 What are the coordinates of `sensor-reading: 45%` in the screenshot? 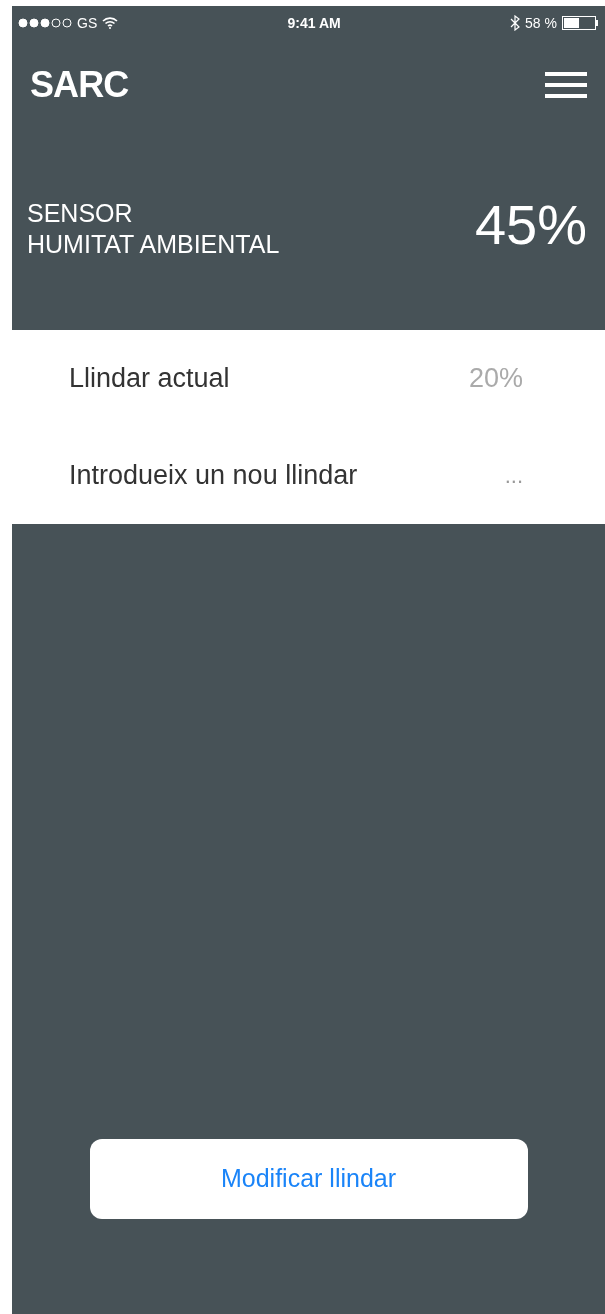 It's located at (530, 225).